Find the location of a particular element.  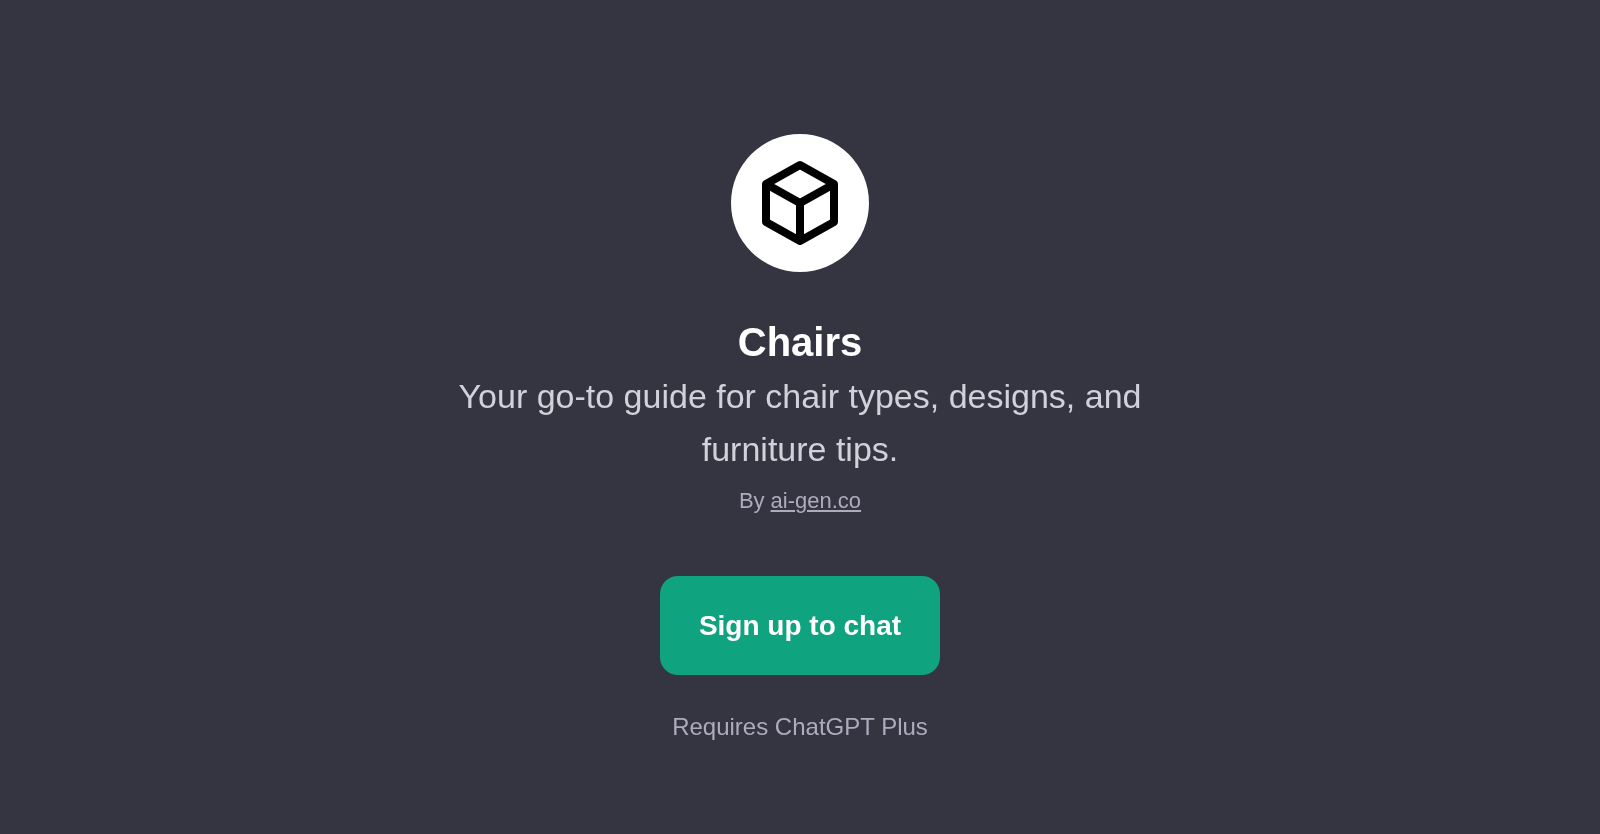

sign-up-button: Sign up to chat is located at coordinates (800, 625).